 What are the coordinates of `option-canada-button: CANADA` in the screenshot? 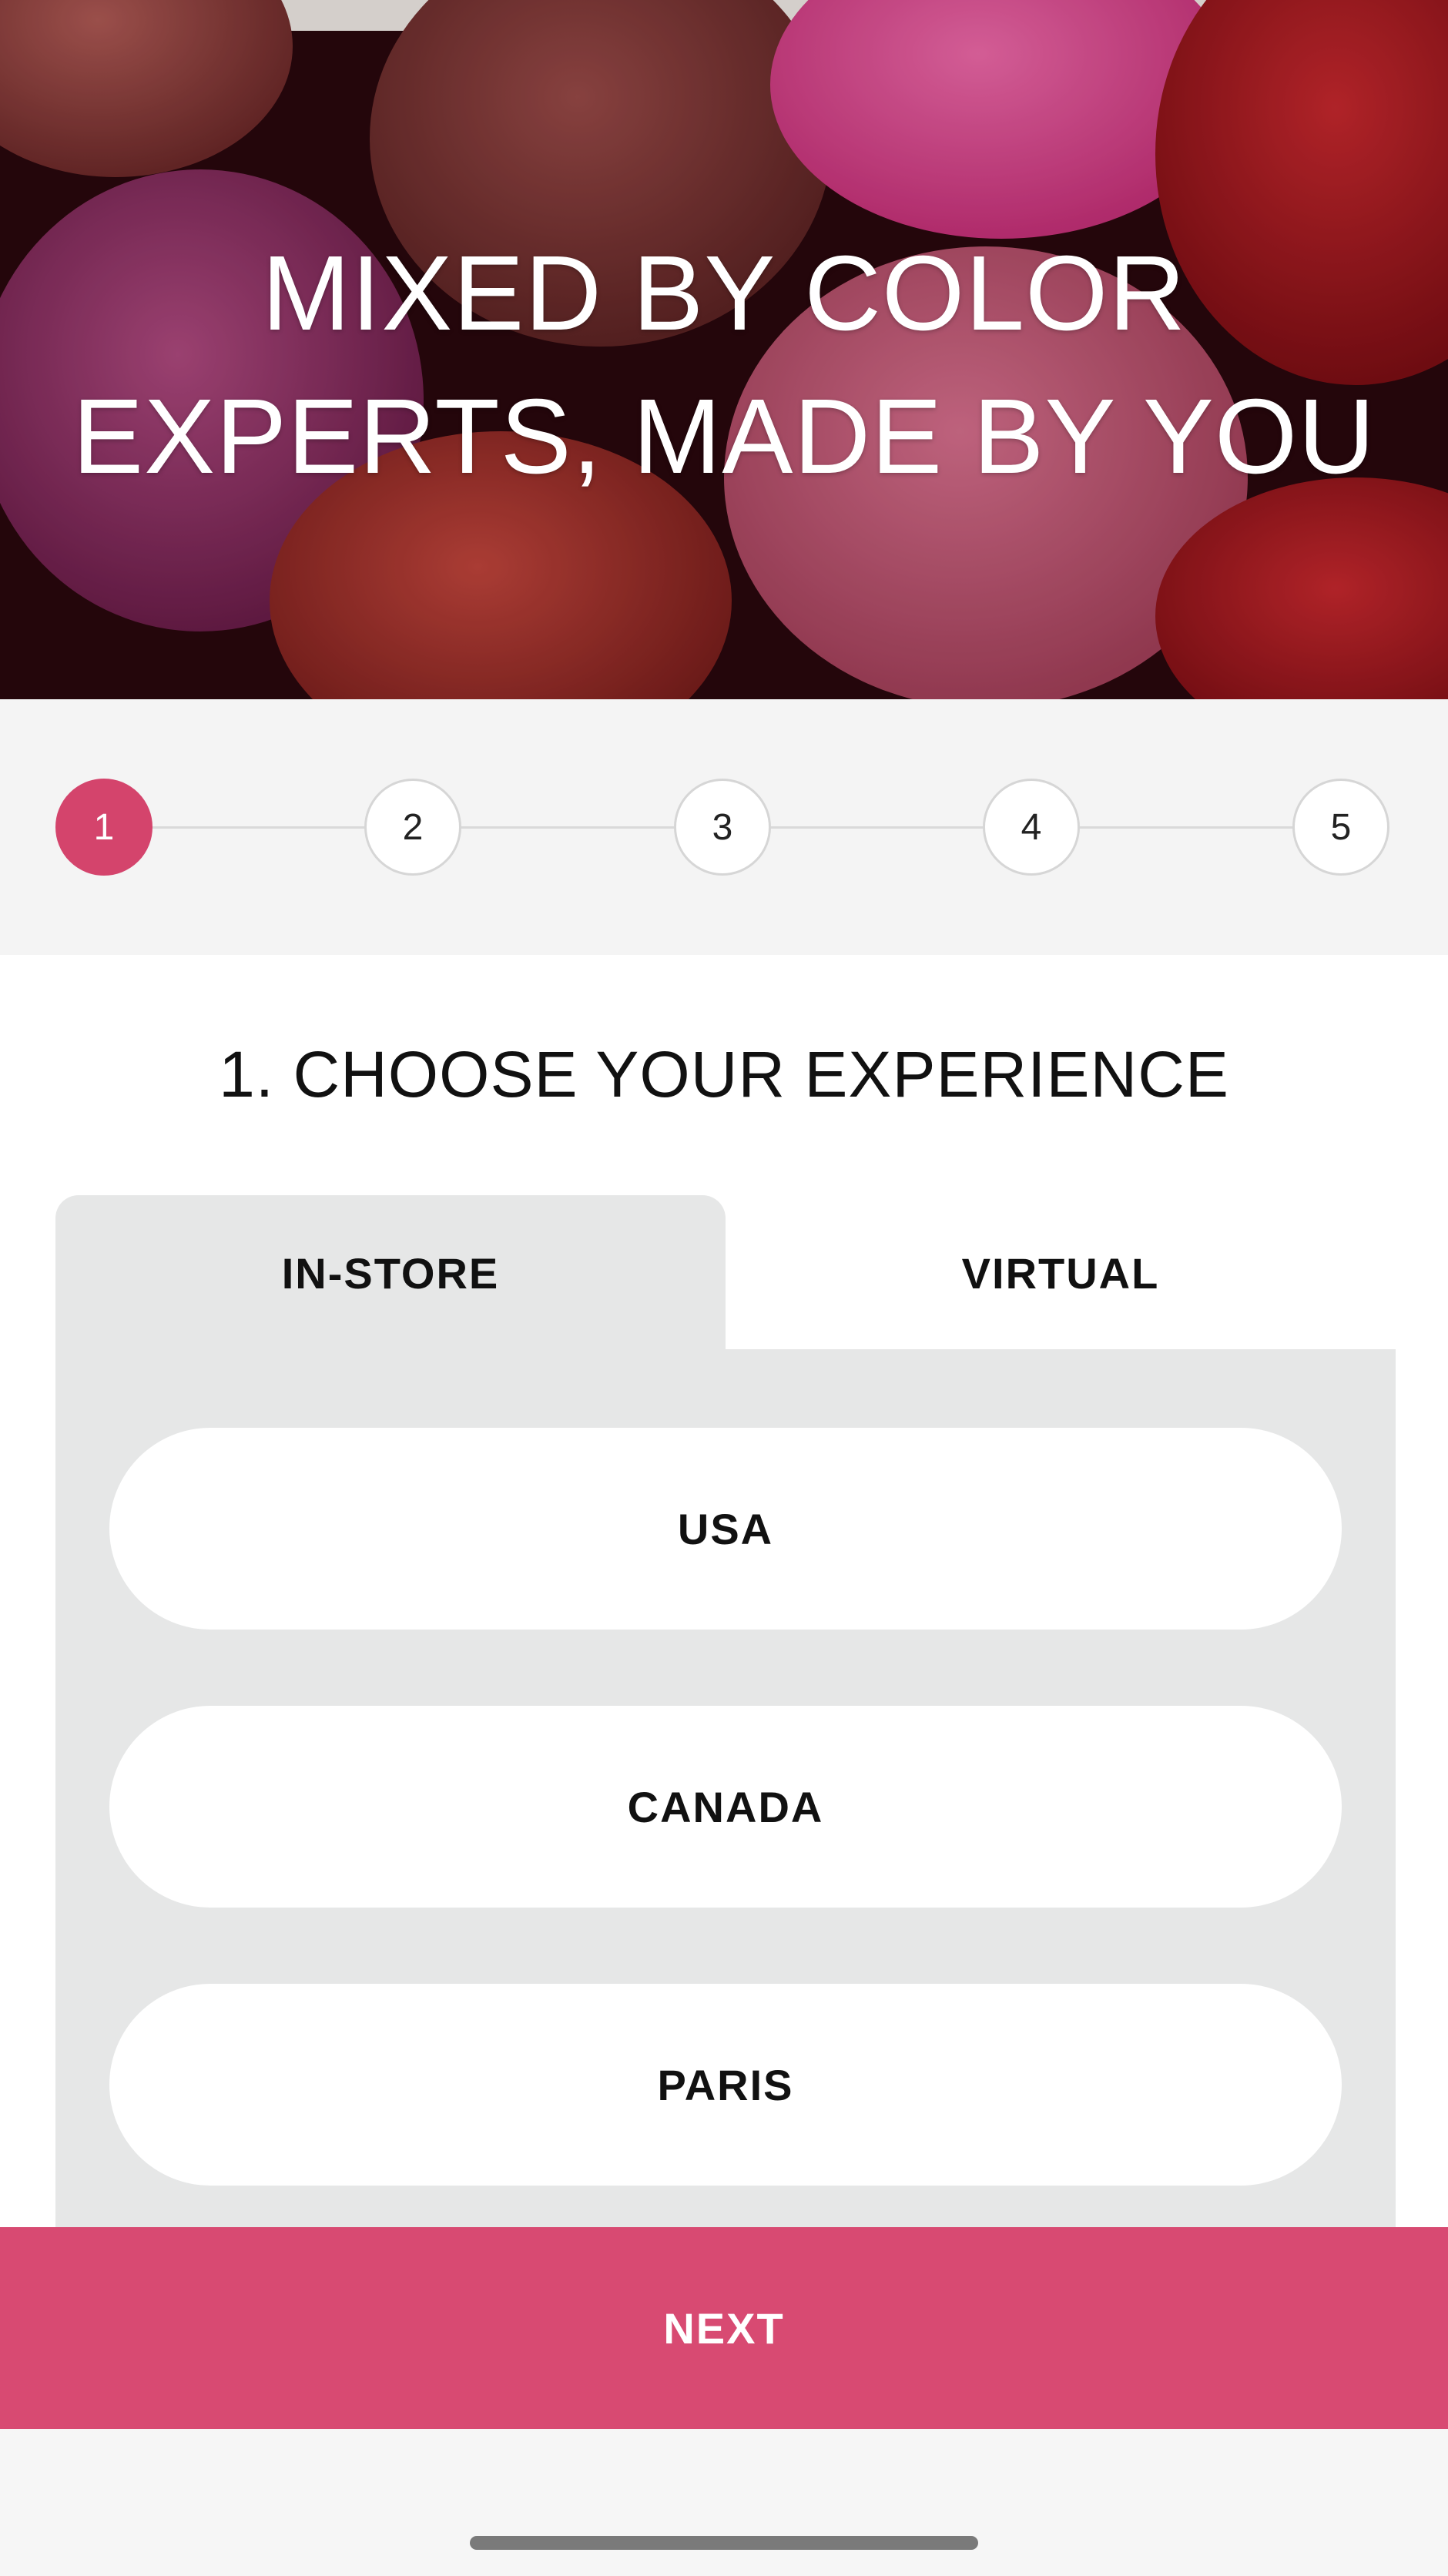 It's located at (725, 1807).